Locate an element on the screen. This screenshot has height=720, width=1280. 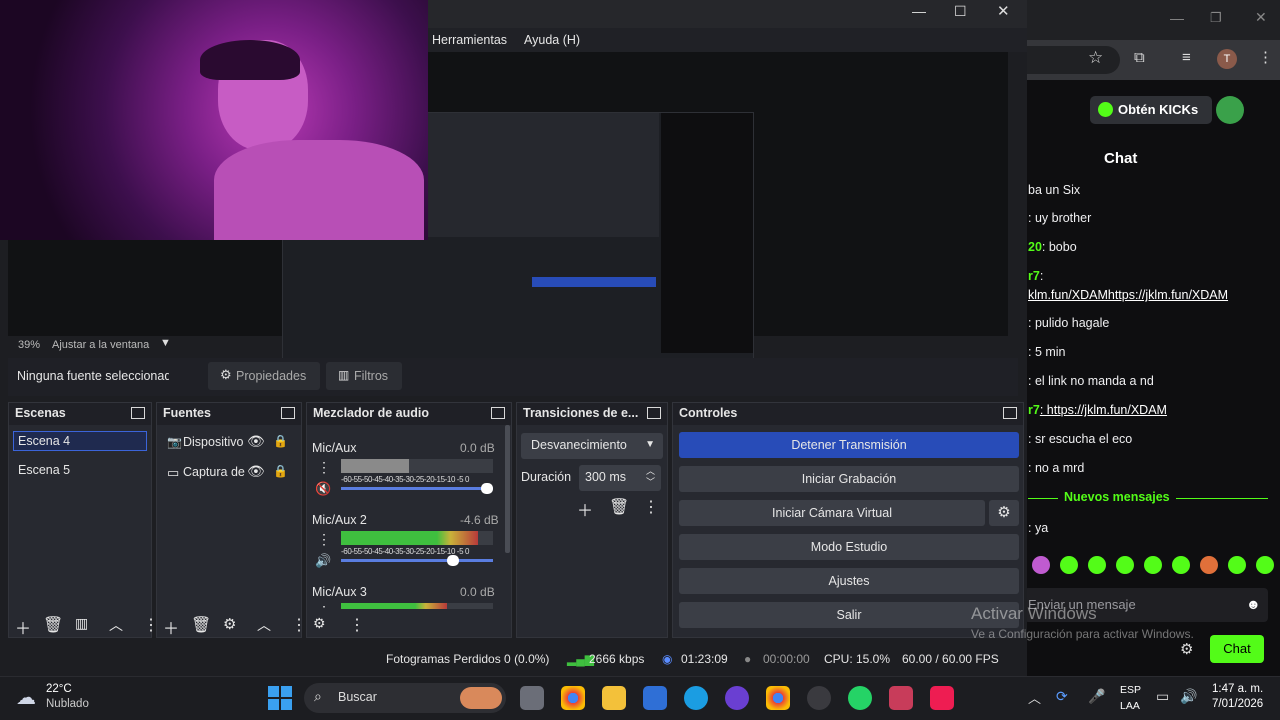
settings-button: Ajustes is located at coordinates (849, 581).